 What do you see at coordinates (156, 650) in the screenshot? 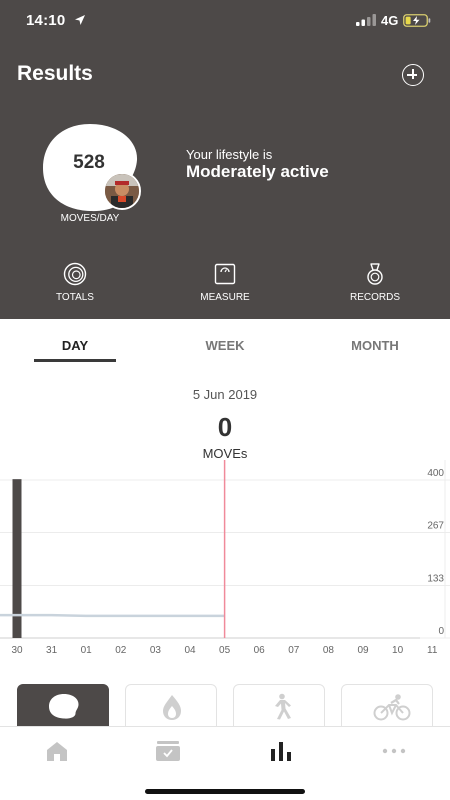
I see `x-tick-label: 03` at bounding box center [156, 650].